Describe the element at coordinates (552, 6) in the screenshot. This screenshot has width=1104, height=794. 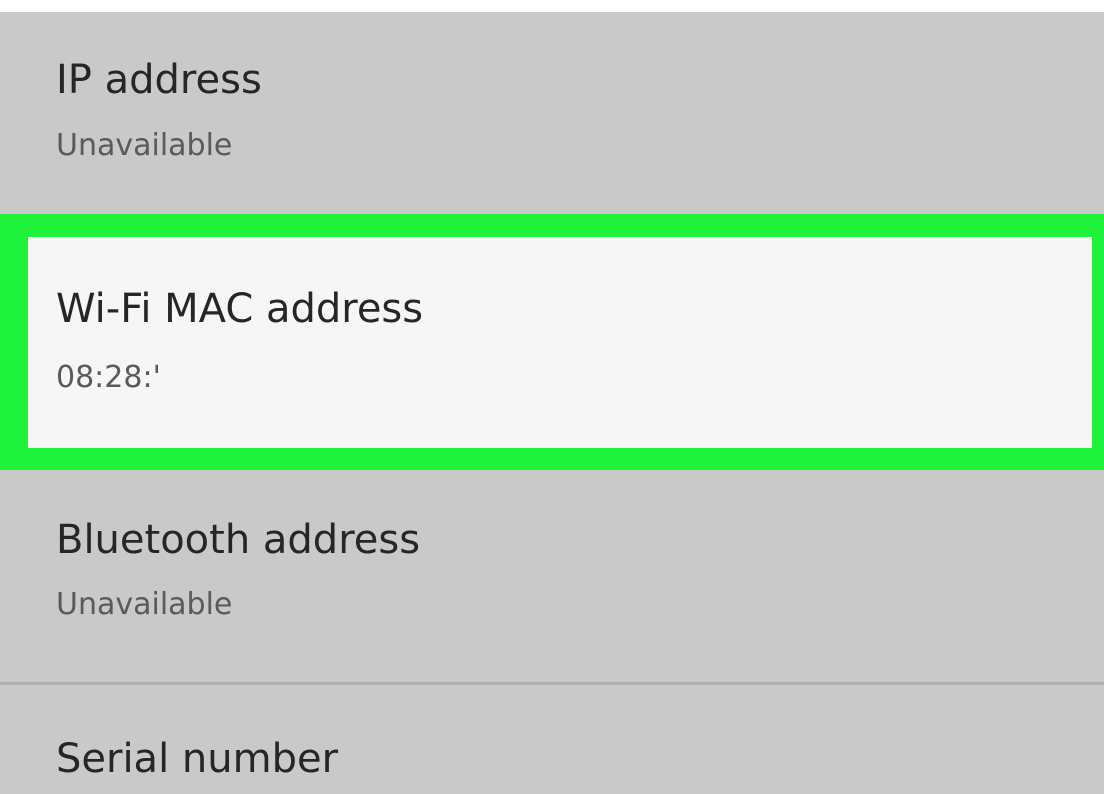
I see `top-white-strip` at that location.